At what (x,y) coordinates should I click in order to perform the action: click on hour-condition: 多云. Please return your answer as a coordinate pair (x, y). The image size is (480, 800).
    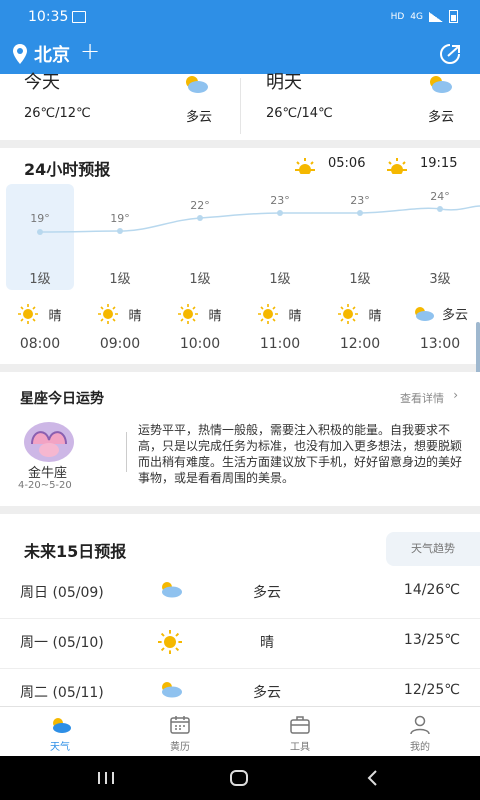
    Looking at the image, I should click on (454, 315).